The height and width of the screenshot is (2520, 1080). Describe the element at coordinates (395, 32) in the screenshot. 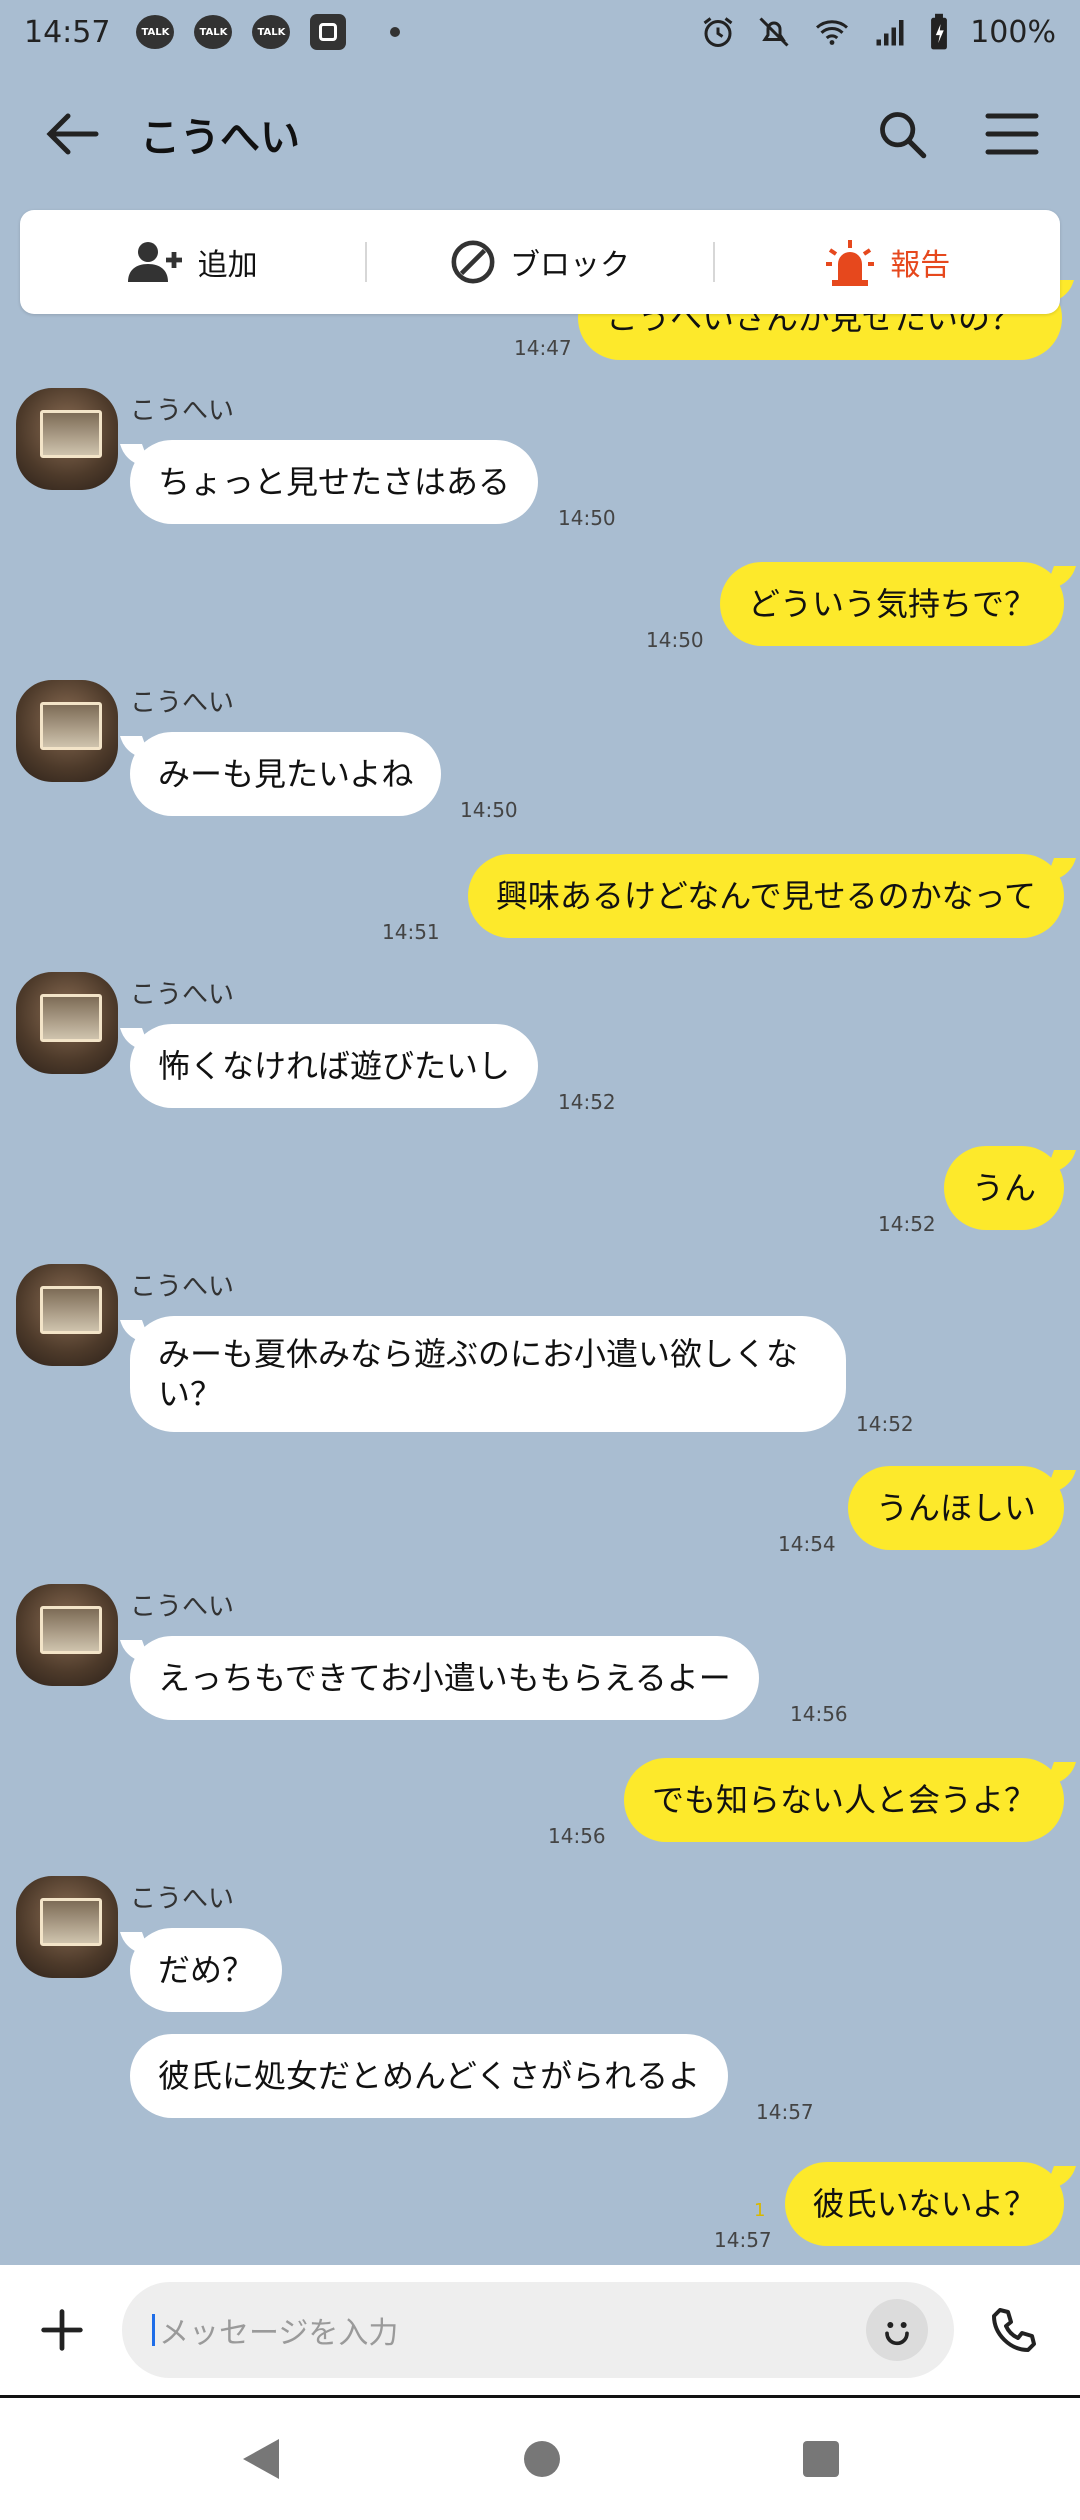

I see `more-notifications-icon` at that location.